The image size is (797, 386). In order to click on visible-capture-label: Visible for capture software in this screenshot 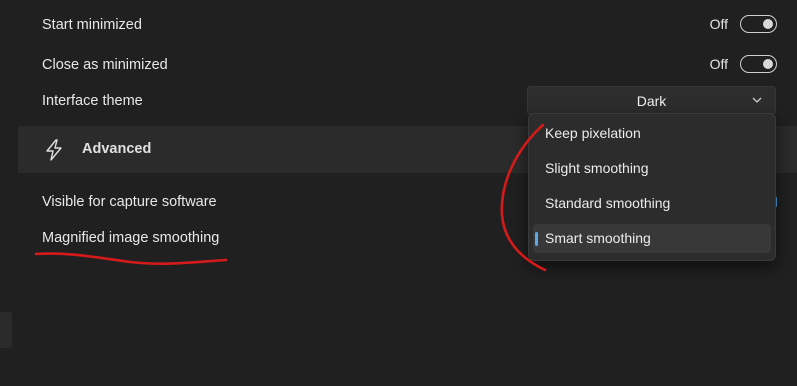, I will do `click(129, 202)`.